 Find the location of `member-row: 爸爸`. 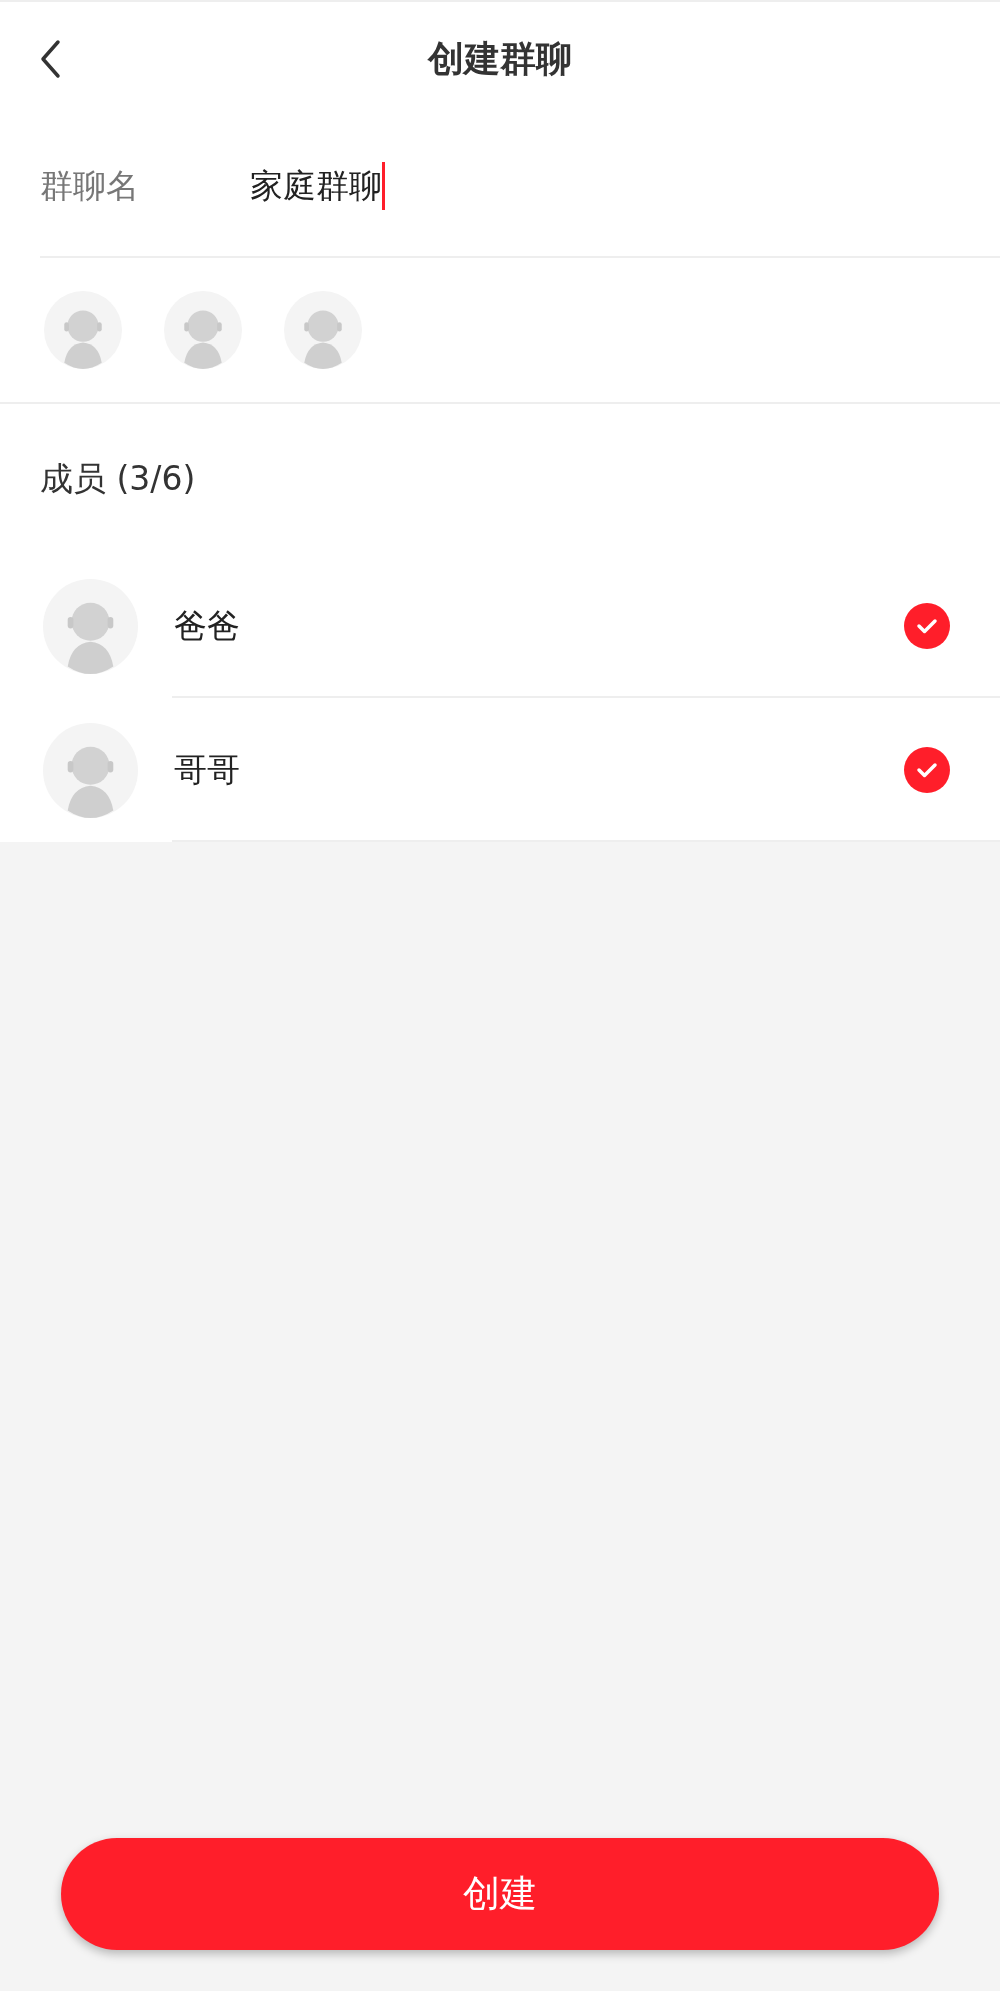

member-row: 爸爸 is located at coordinates (500, 626).